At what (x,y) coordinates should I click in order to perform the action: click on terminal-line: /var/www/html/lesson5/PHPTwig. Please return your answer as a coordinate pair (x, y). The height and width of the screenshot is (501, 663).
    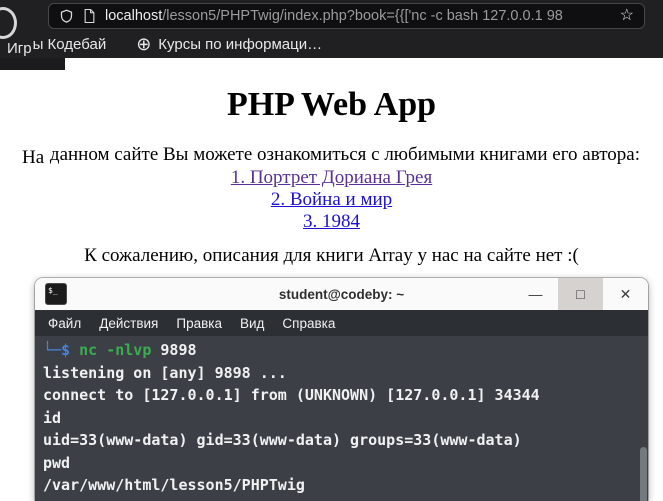
    Looking at the image, I should click on (174, 485).